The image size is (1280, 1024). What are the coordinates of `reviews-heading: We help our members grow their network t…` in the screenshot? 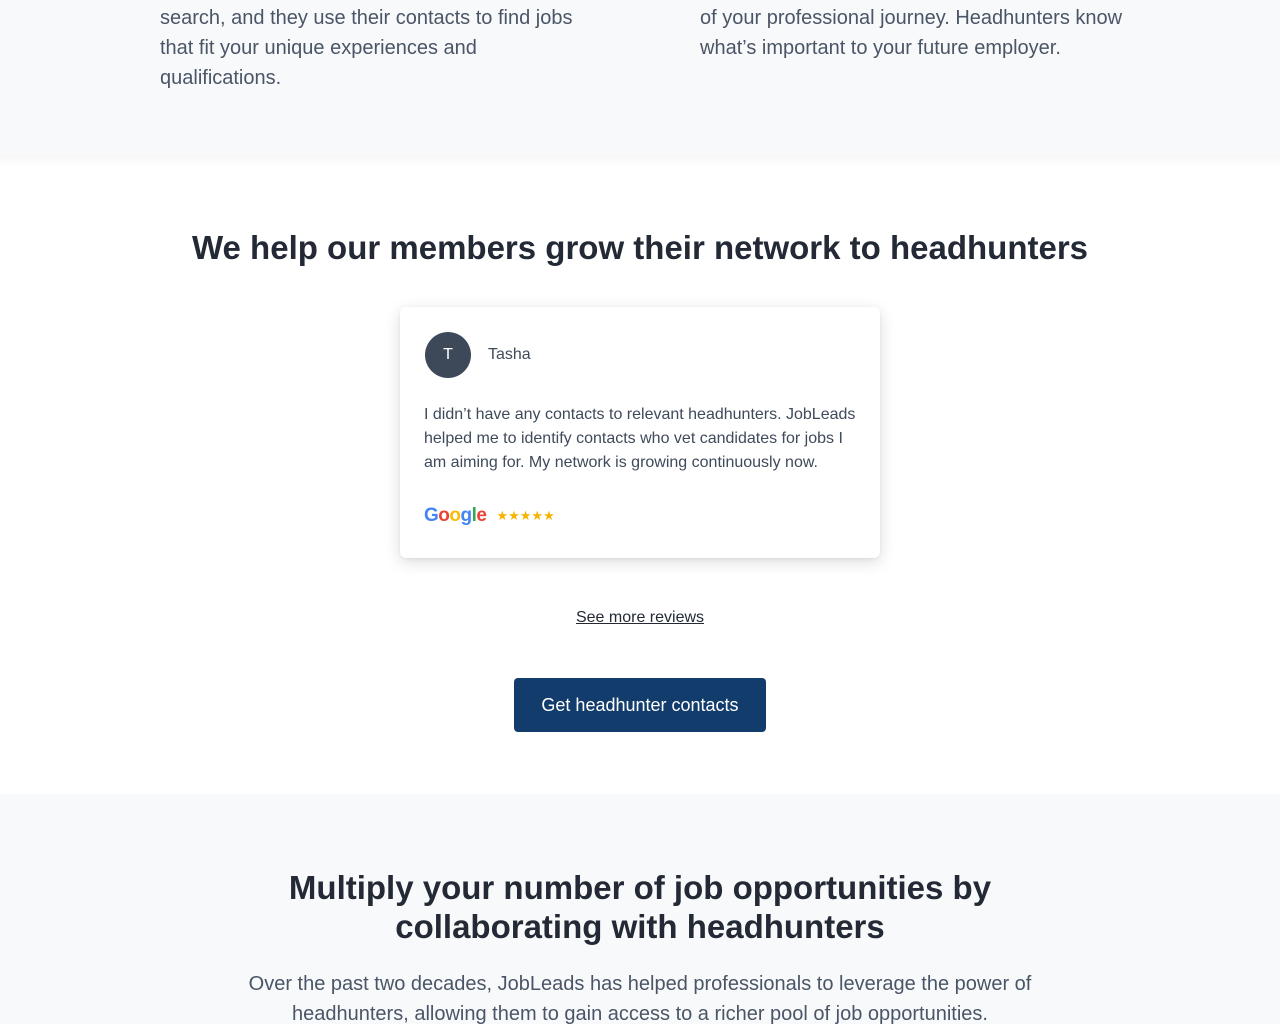 It's located at (640, 247).